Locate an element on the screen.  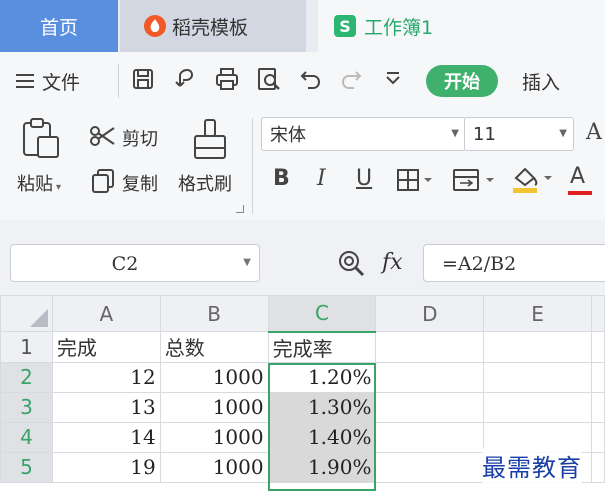
tab-insert-label: 插入 is located at coordinates (541, 83).